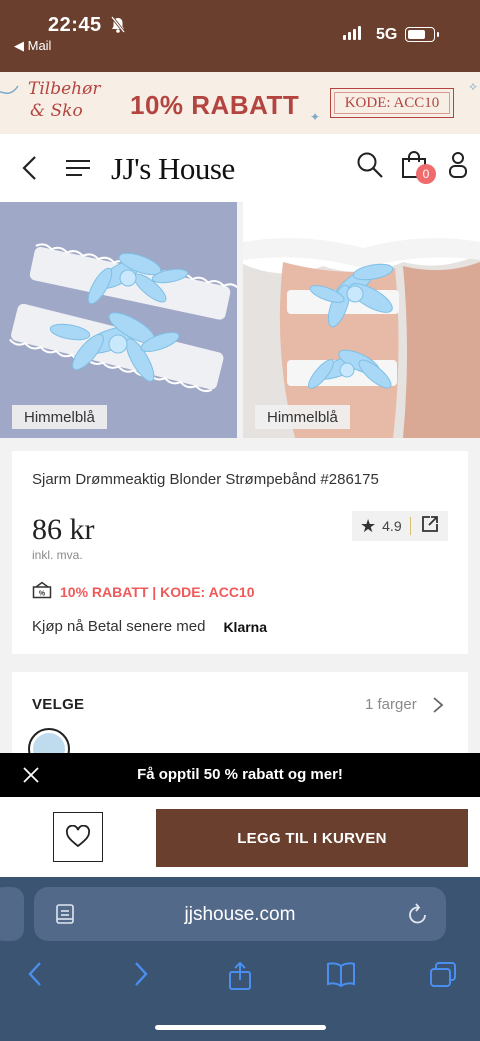  What do you see at coordinates (32, 46) in the screenshot?
I see `back-to-mail-link: ◀ Mail` at bounding box center [32, 46].